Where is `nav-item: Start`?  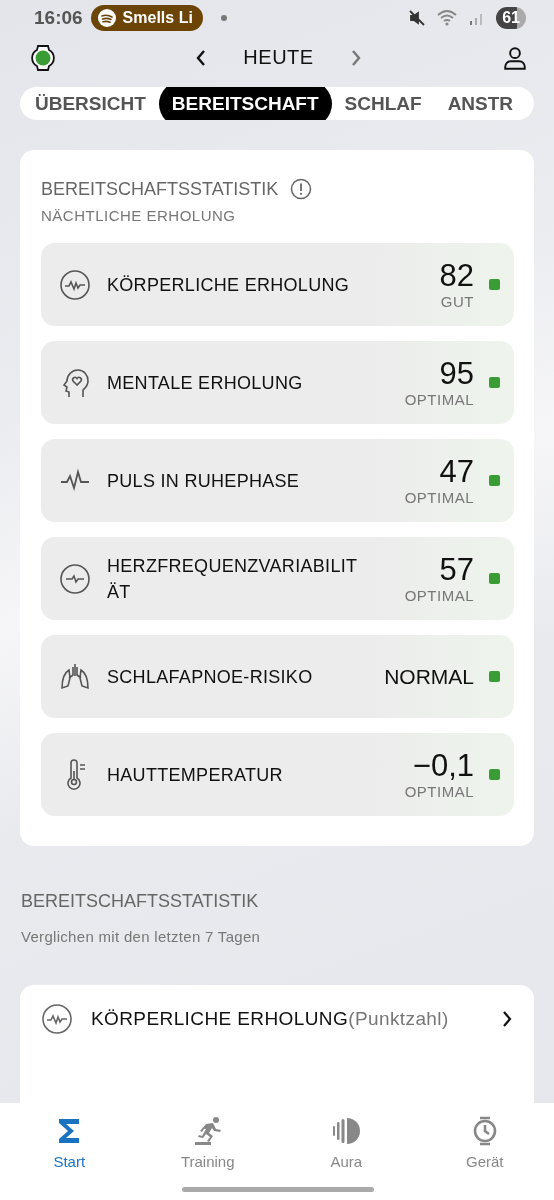 nav-item: Start is located at coordinates (69, 1151).